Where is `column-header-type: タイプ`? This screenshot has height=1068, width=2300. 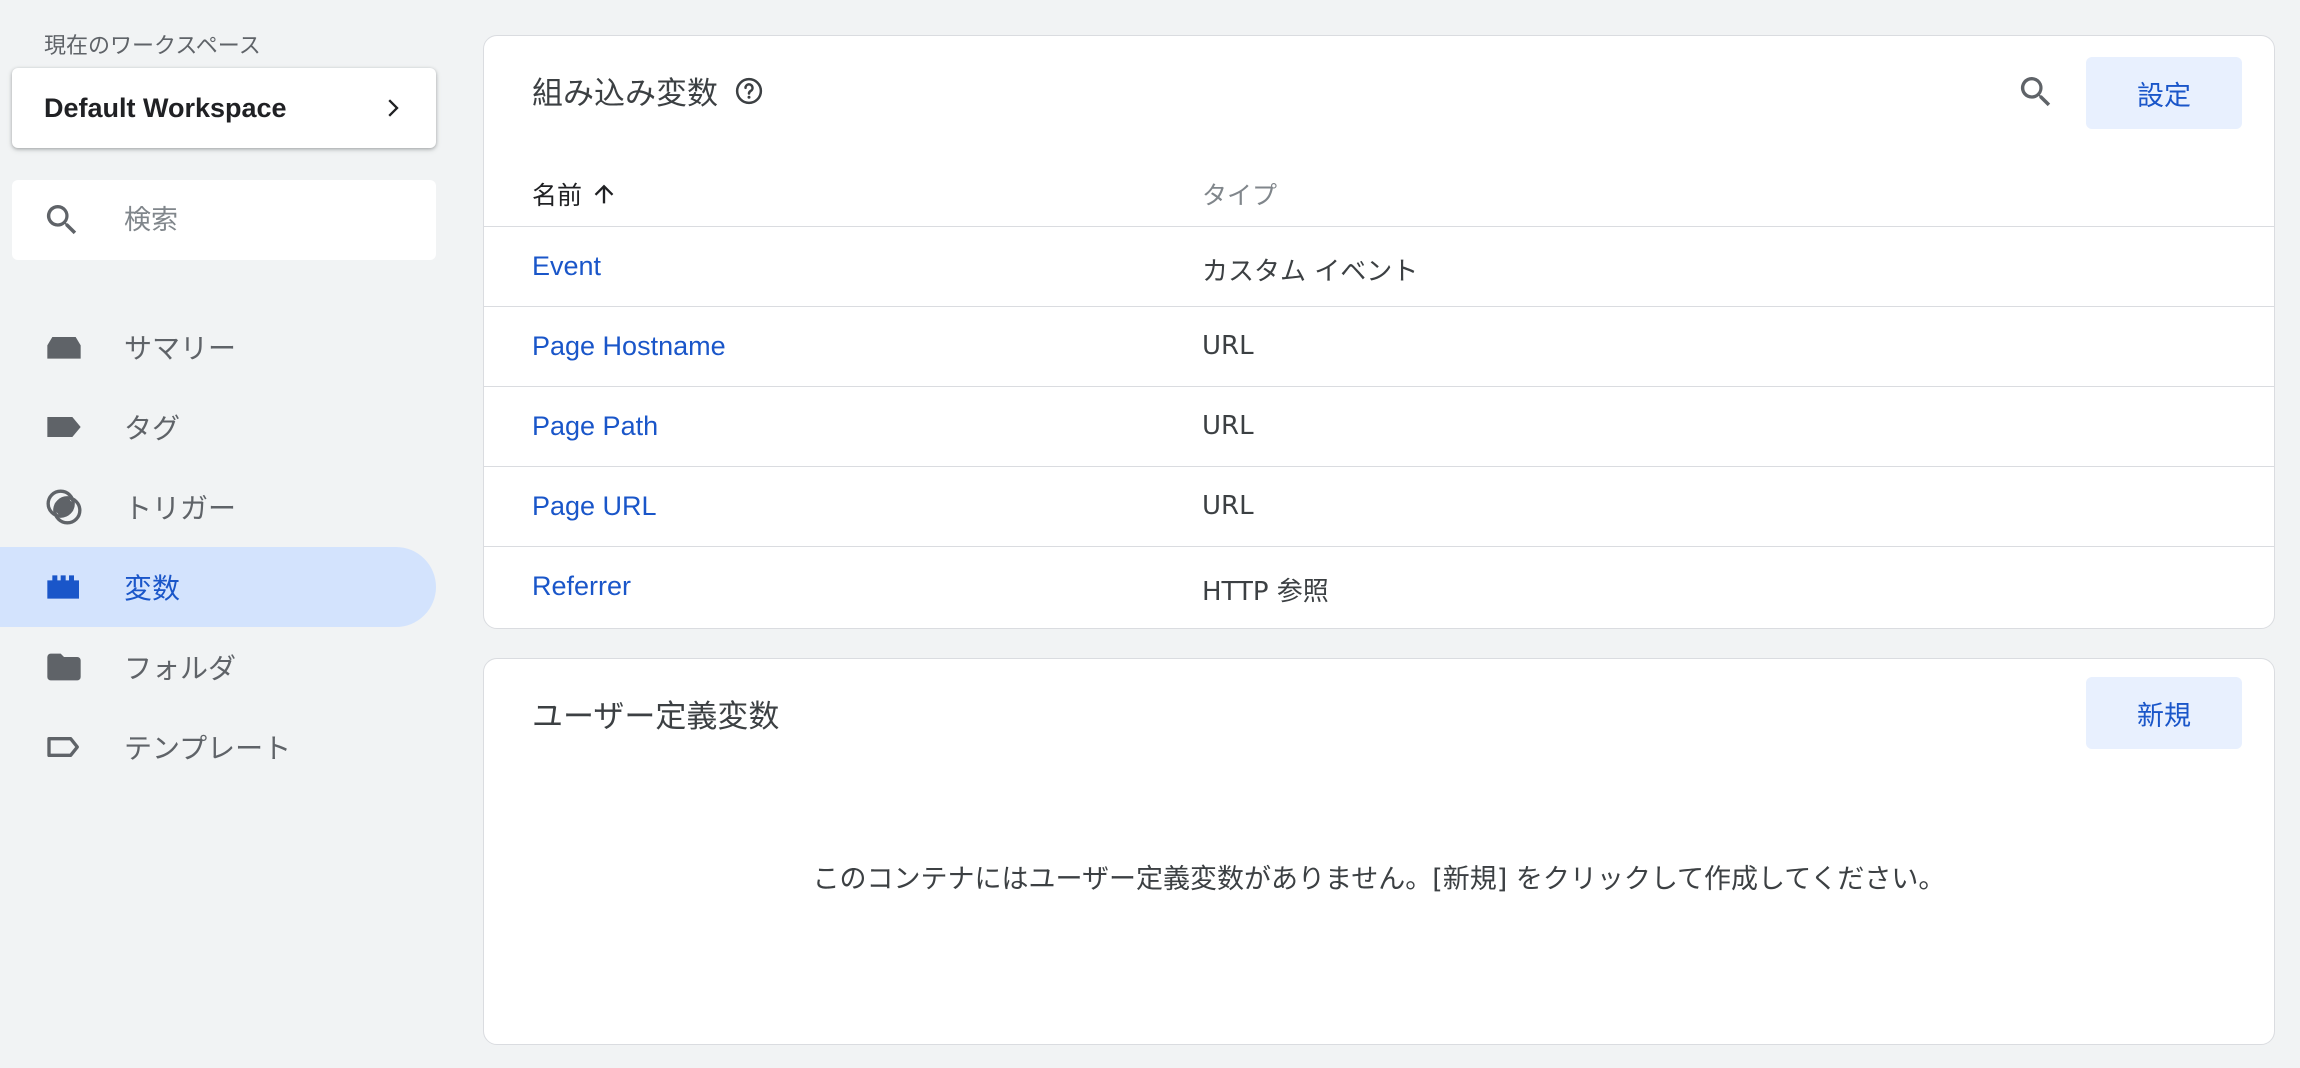 column-header-type: タイプ is located at coordinates (1240, 195).